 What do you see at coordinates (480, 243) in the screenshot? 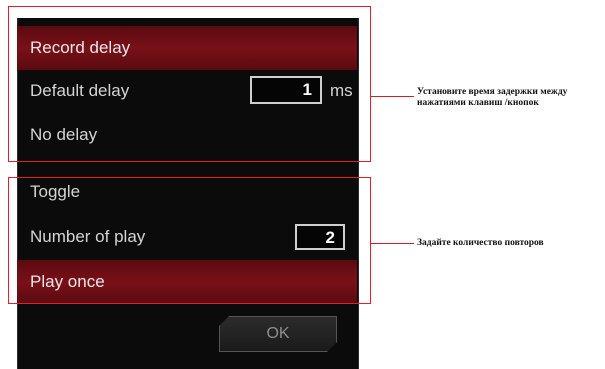
I see `repeat-annotation: Задайте количество повторов` at bounding box center [480, 243].